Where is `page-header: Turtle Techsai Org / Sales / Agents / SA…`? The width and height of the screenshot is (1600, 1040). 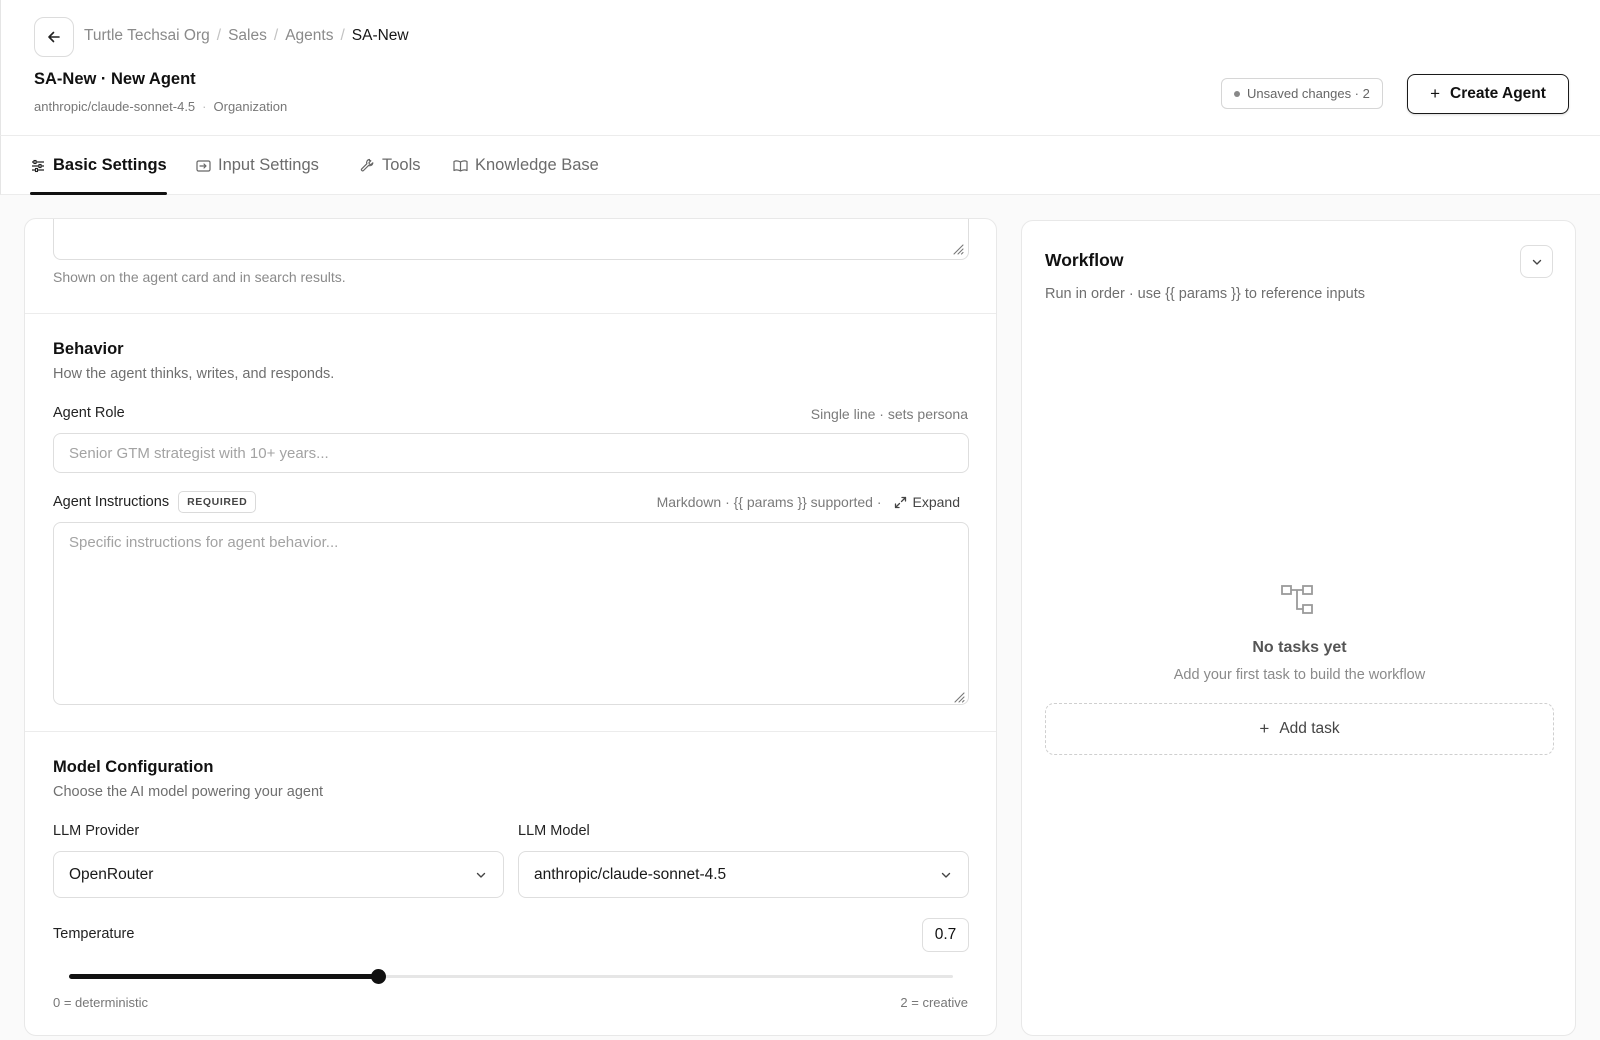
page-header: Turtle Techsai Org / Sales / Agents / SA… is located at coordinates (800, 68).